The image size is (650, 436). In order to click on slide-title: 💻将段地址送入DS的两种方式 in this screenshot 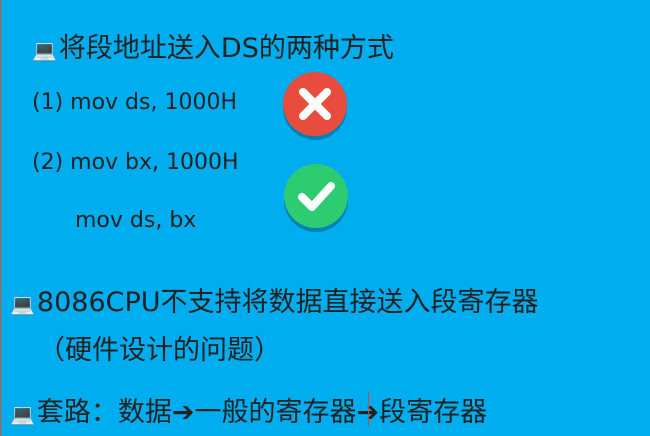, I will do `click(213, 45)`.